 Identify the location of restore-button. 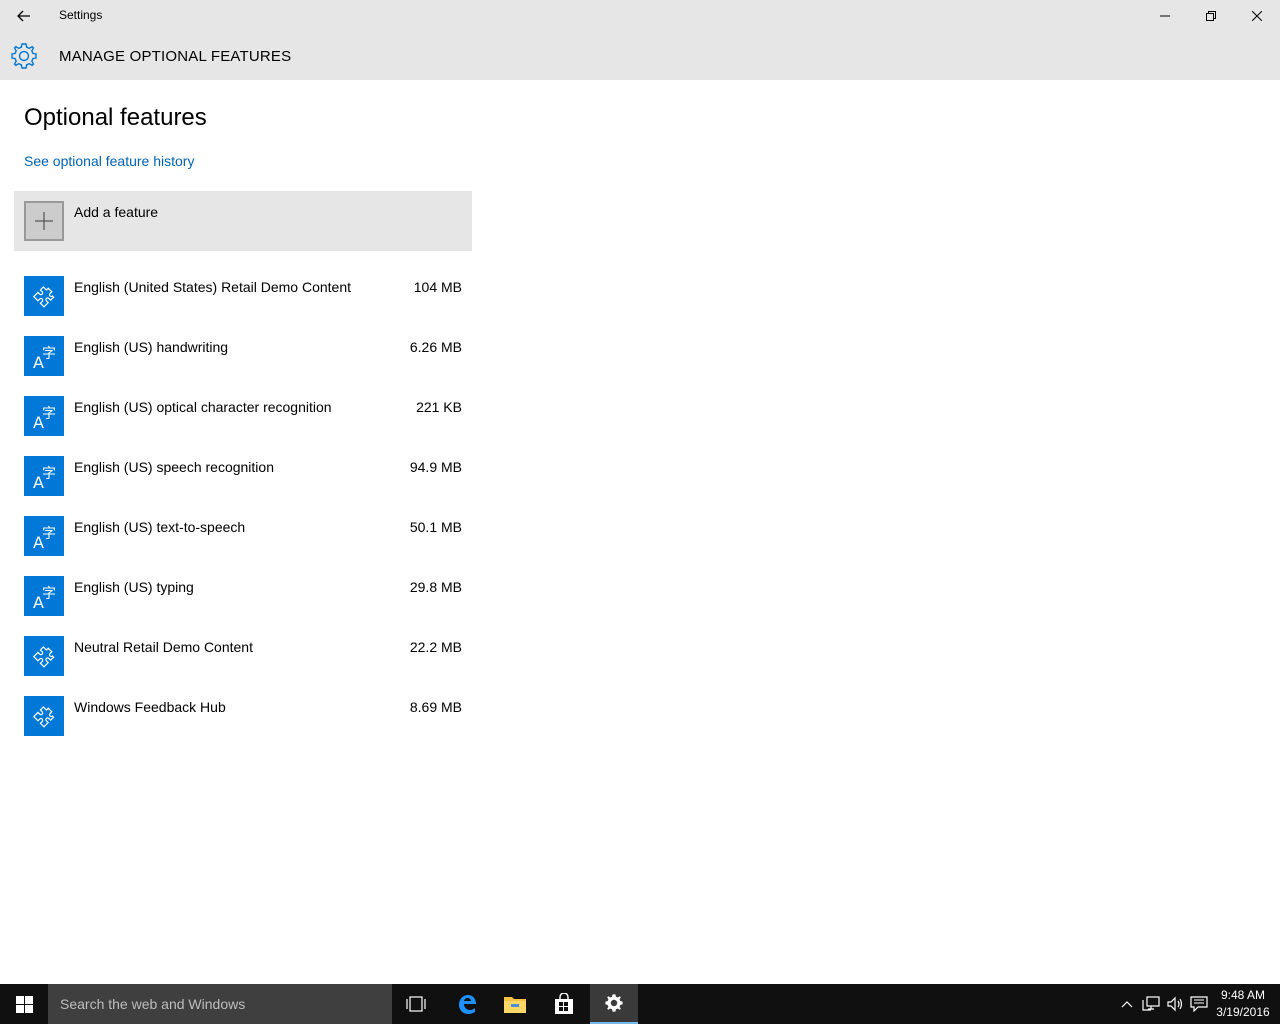
(1211, 16).